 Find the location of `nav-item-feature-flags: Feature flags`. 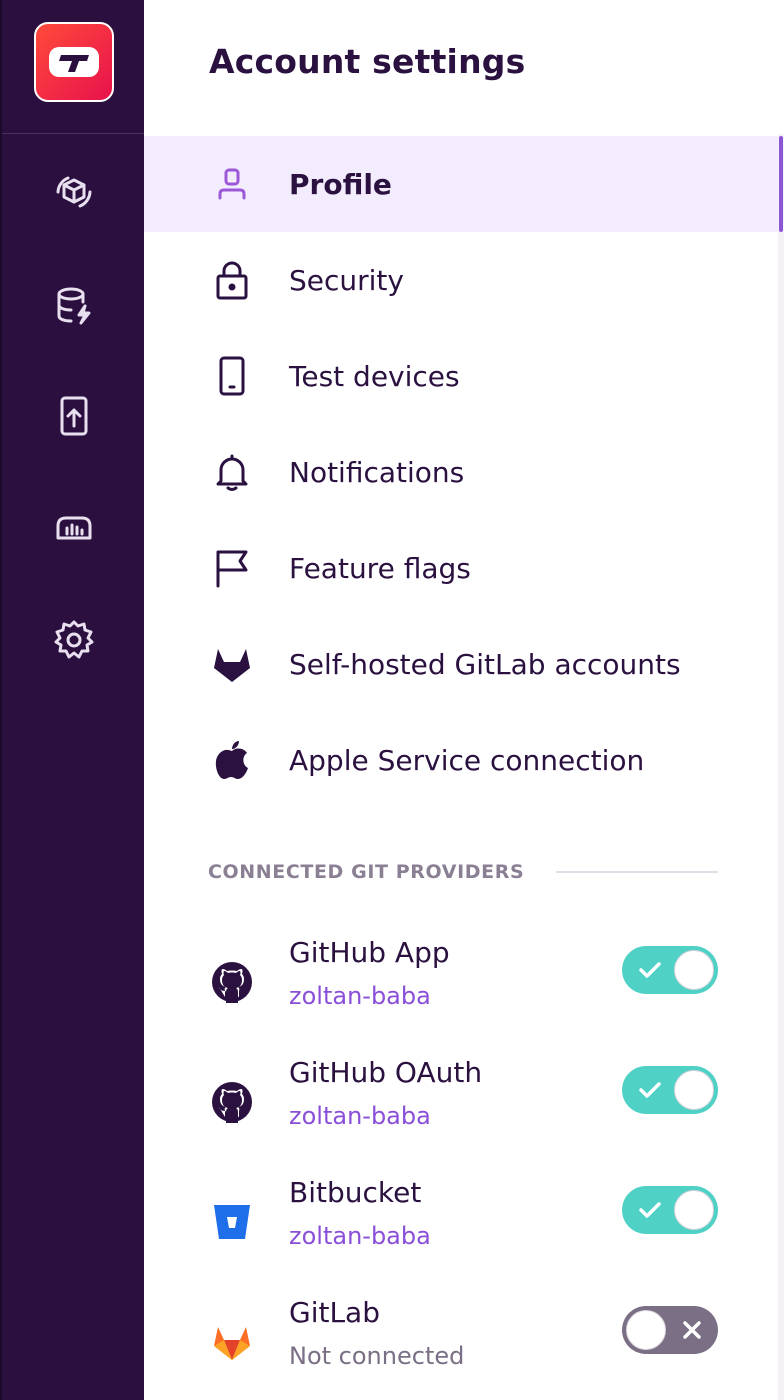

nav-item-feature-flags: Feature flags is located at coordinates (461, 568).